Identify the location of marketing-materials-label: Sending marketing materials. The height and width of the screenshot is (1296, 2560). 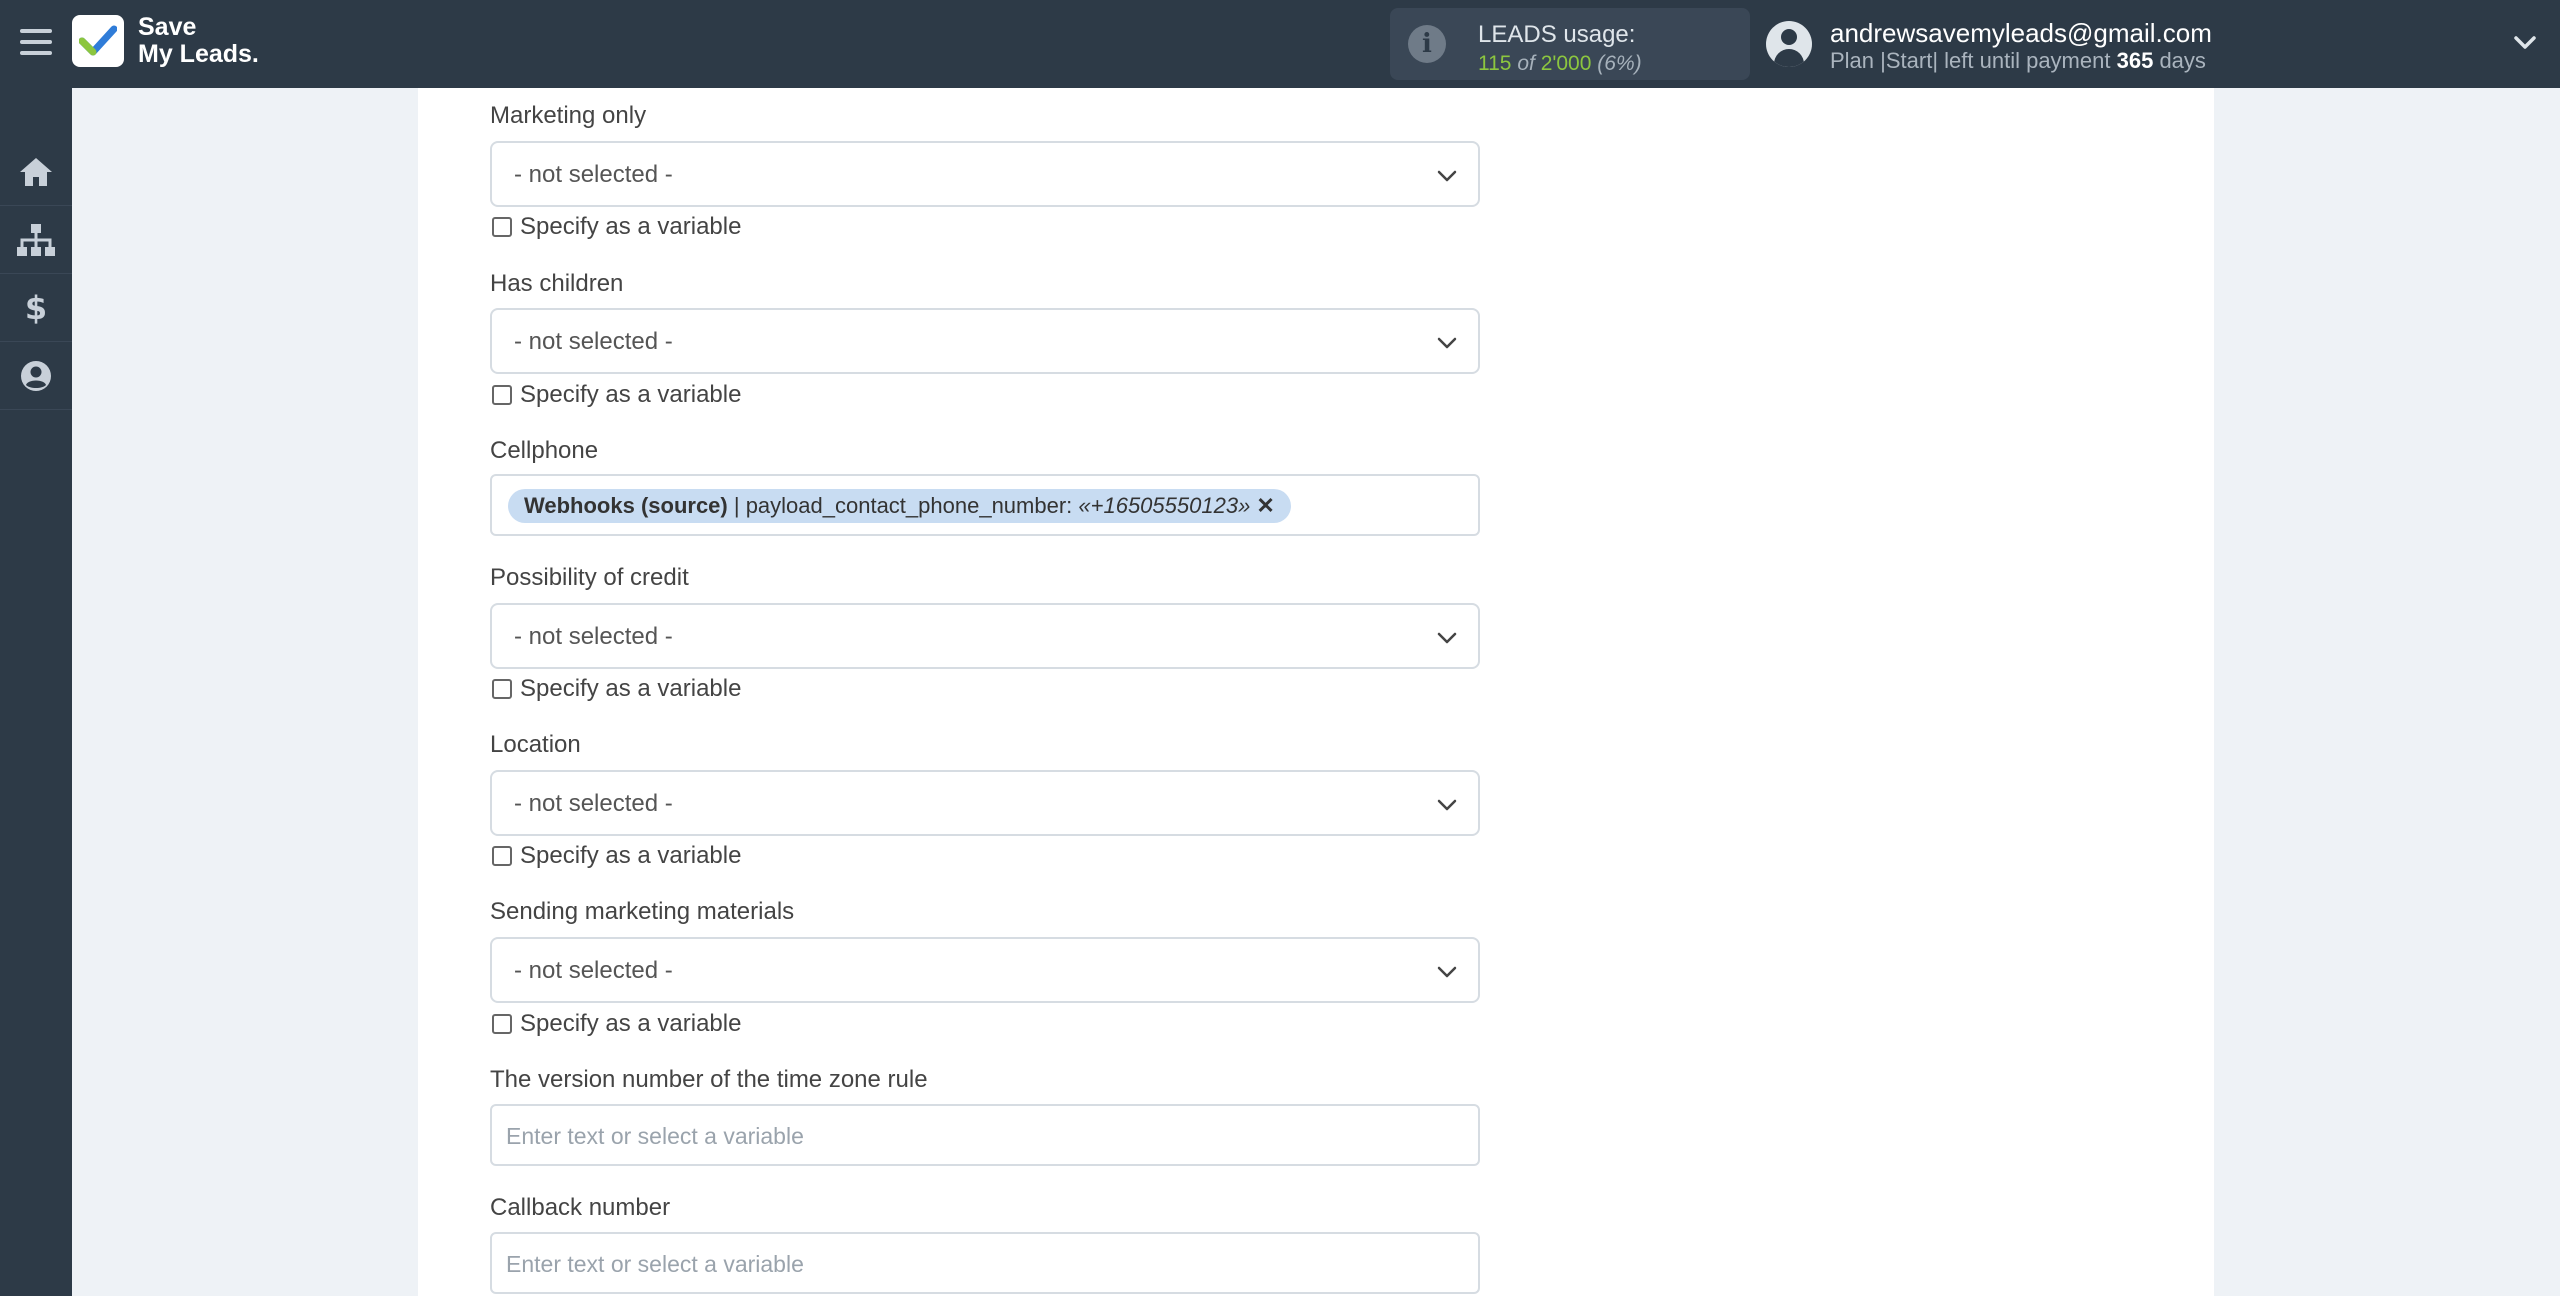
(642, 911).